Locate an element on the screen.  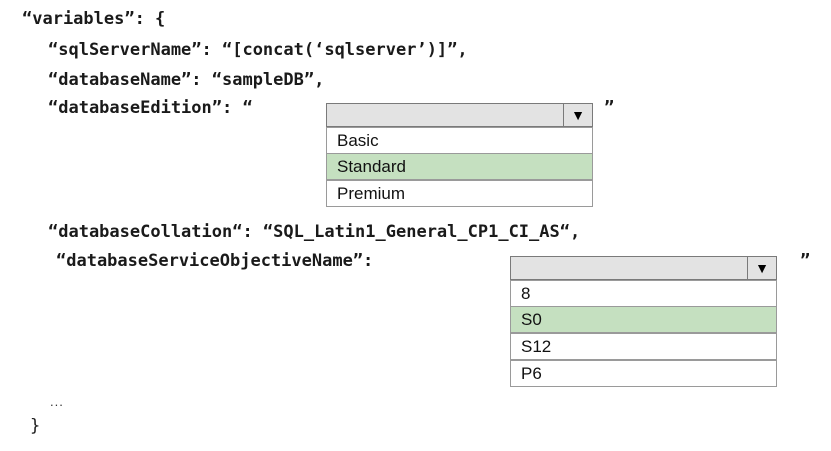
service-objective-option-8: 8 is located at coordinates (643, 293).